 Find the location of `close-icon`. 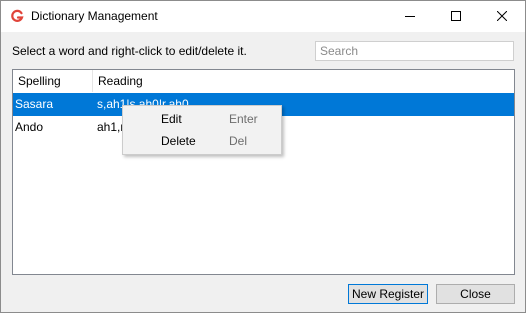

close-icon is located at coordinates (502, 17).